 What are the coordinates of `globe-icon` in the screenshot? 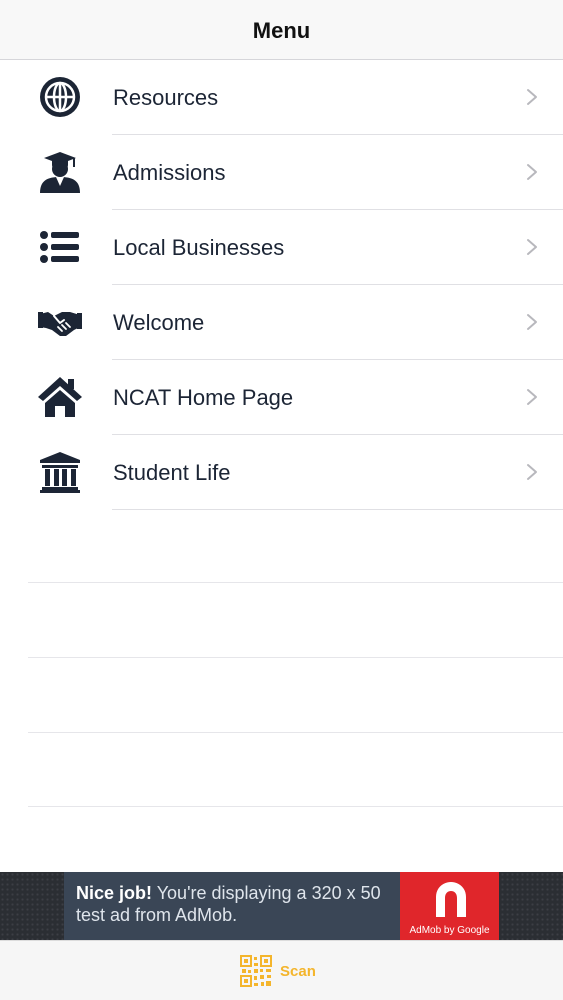 It's located at (60, 97).